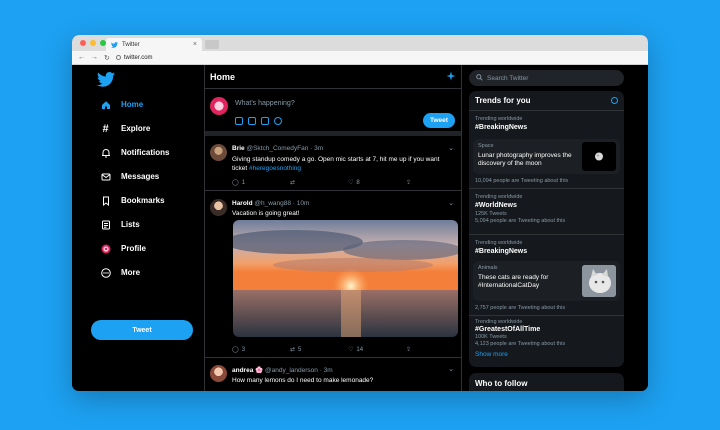 Image resolution: width=720 pixels, height=430 pixels. I want to click on emoji-icon, so click(278, 121).